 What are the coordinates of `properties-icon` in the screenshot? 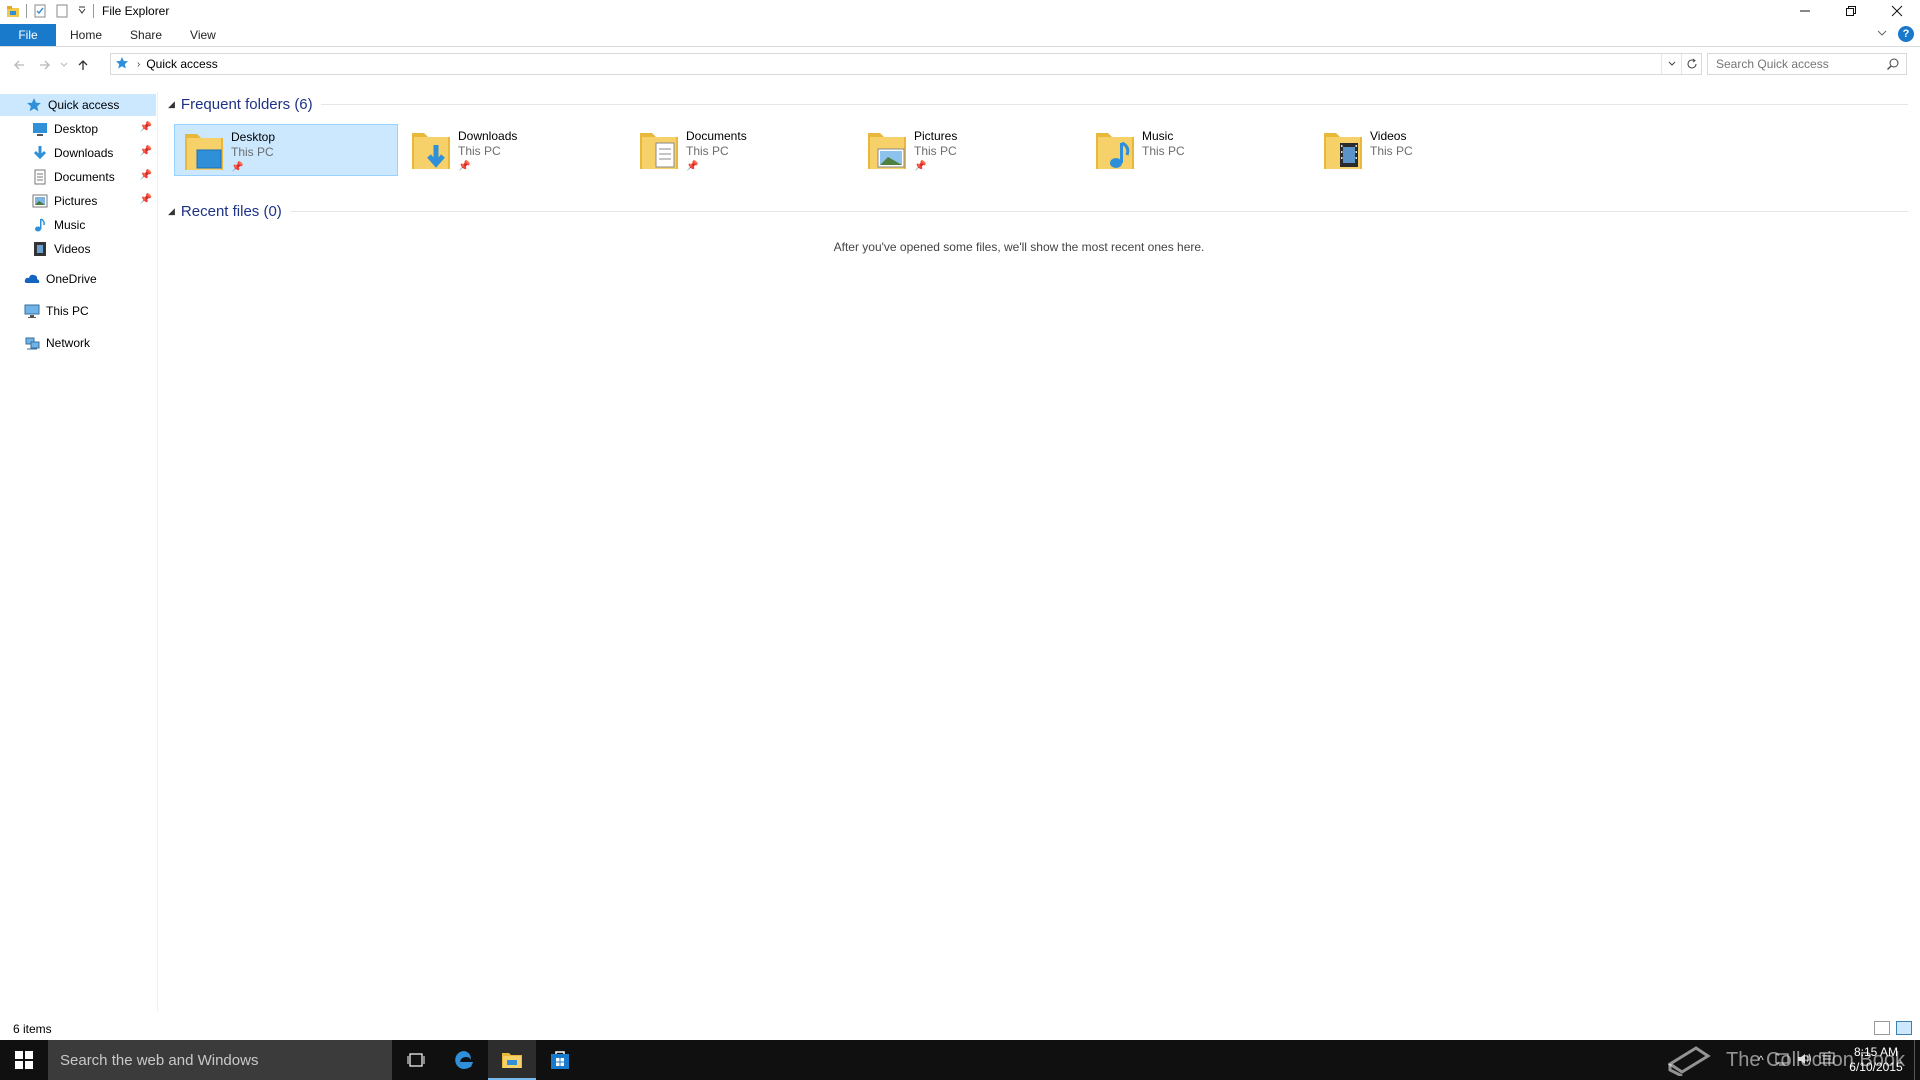 It's located at (40, 11).